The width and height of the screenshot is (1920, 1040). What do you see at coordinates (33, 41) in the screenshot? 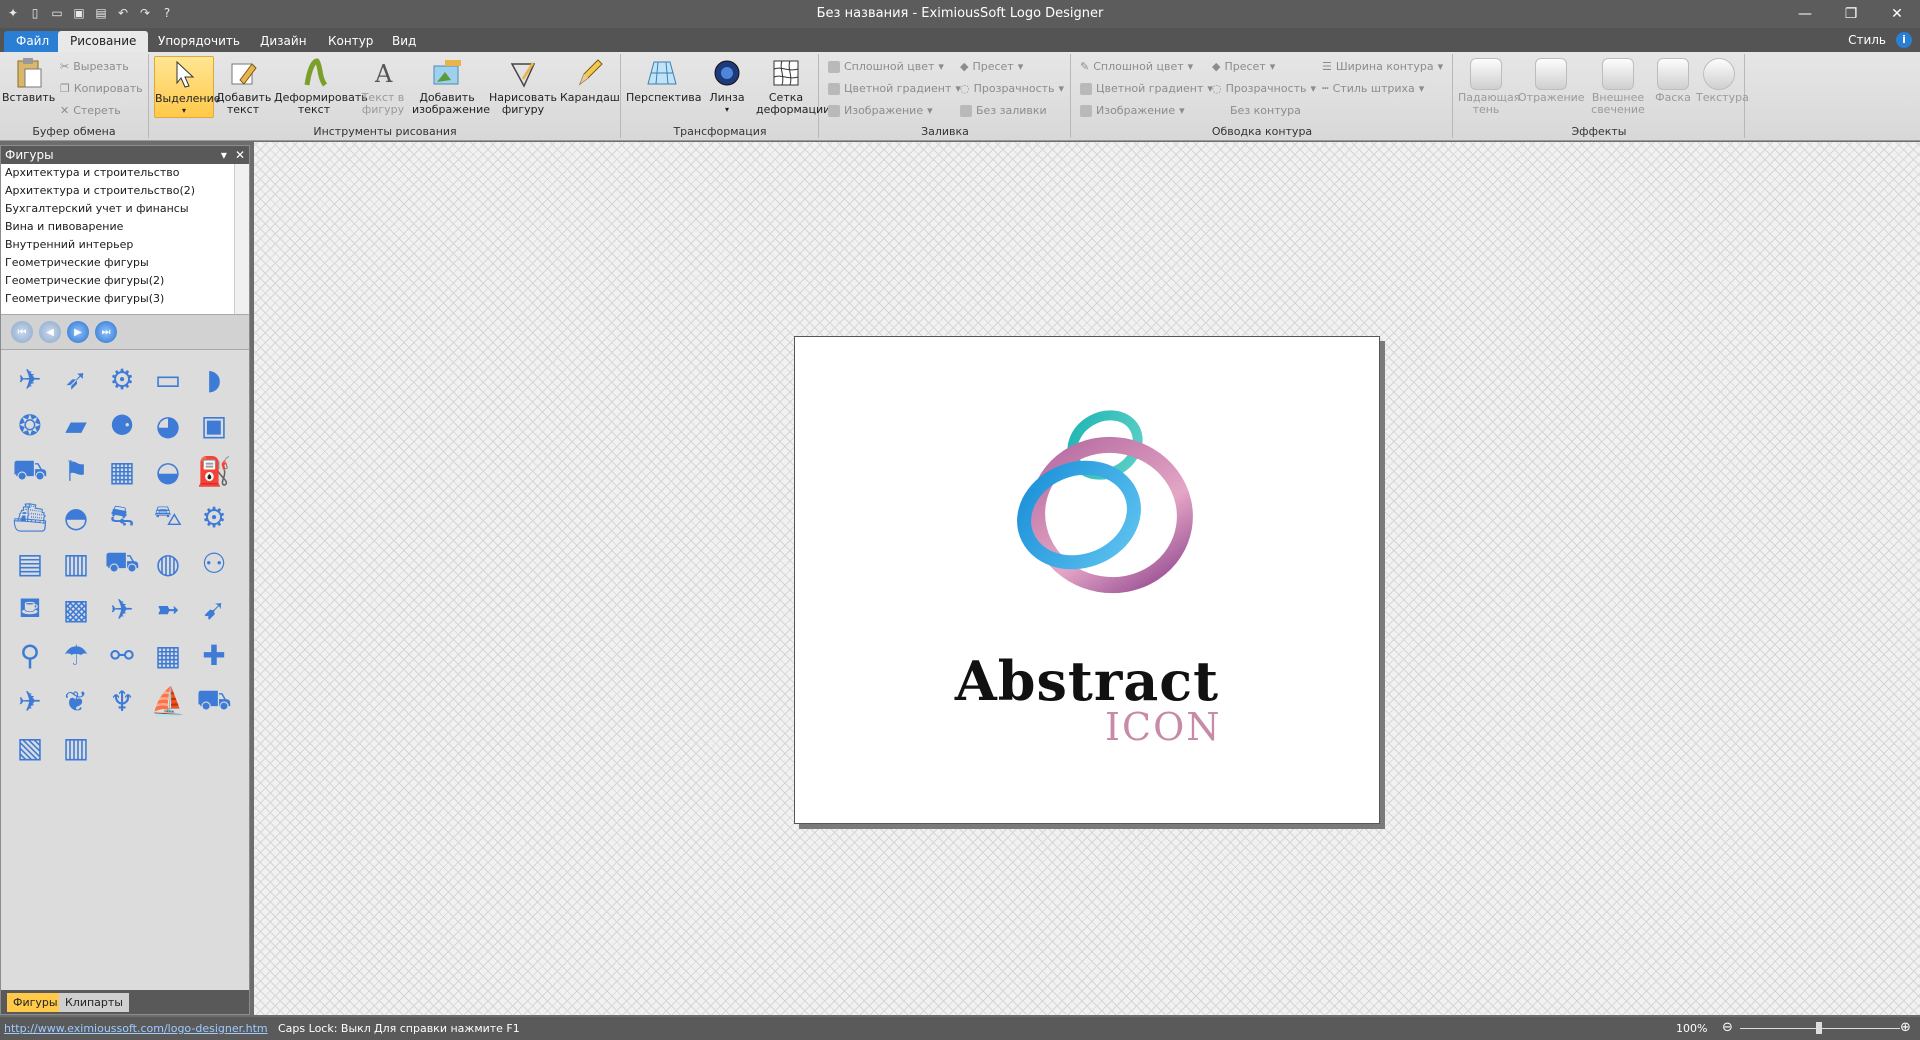
I see `tab-file: Файл` at bounding box center [33, 41].